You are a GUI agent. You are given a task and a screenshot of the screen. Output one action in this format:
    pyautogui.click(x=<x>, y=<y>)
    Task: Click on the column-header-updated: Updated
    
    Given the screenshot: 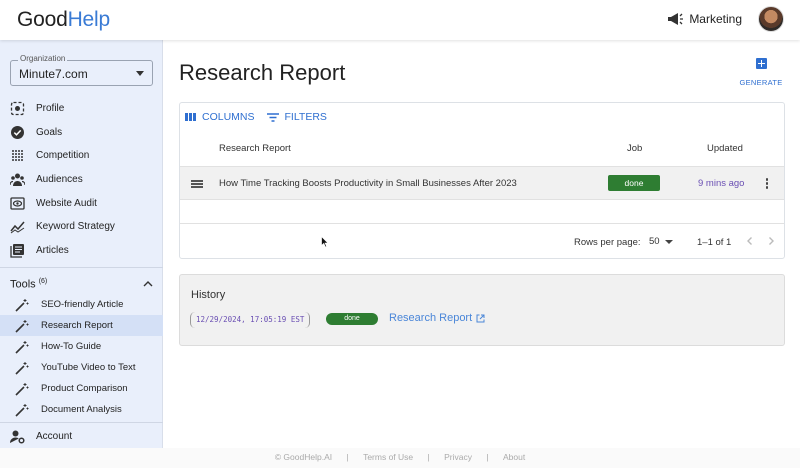 What is the action you would take?
    pyautogui.click(x=725, y=148)
    